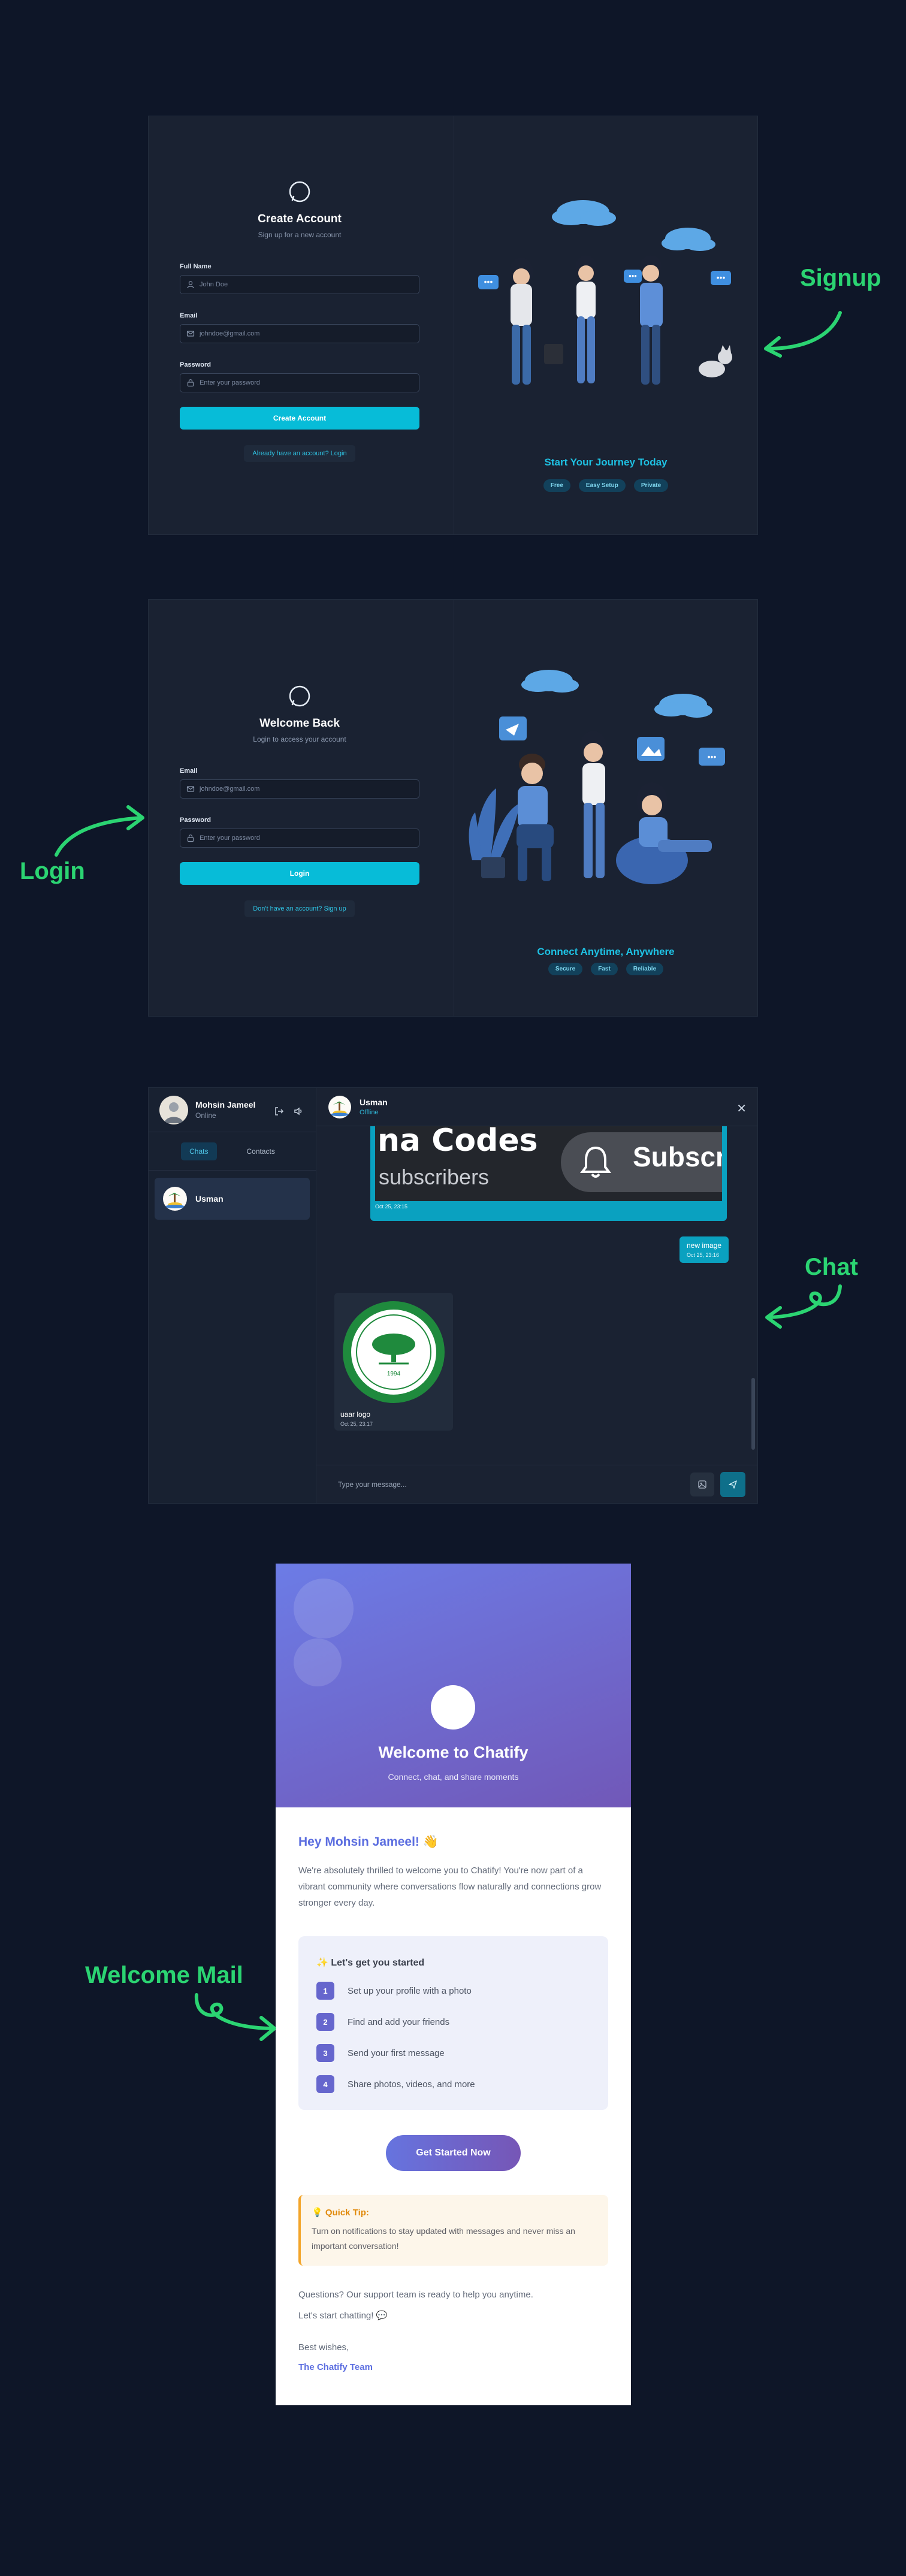 This screenshot has height=2576, width=906. Describe the element at coordinates (309, 284) in the screenshot. I see `full-name-input` at that location.